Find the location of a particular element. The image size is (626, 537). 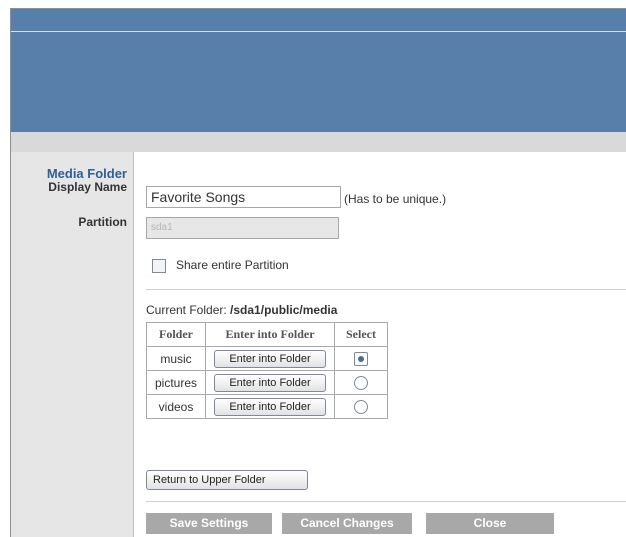

table-row: music Enter into Folder is located at coordinates (267, 358).